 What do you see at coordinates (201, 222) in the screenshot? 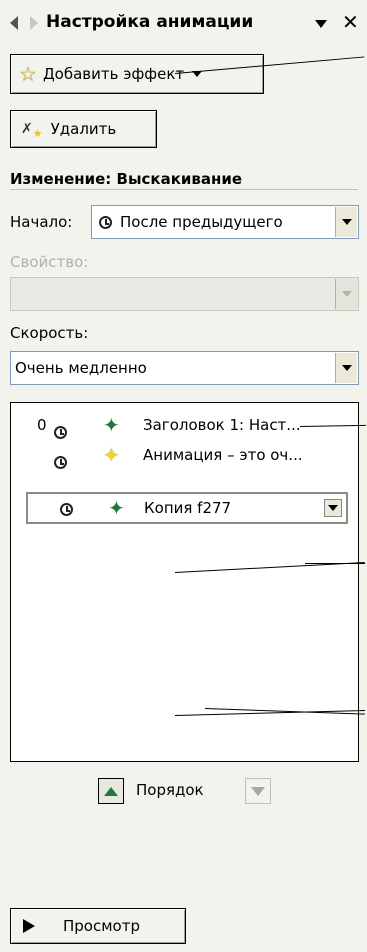
I see `start-value: После предыдущего` at bounding box center [201, 222].